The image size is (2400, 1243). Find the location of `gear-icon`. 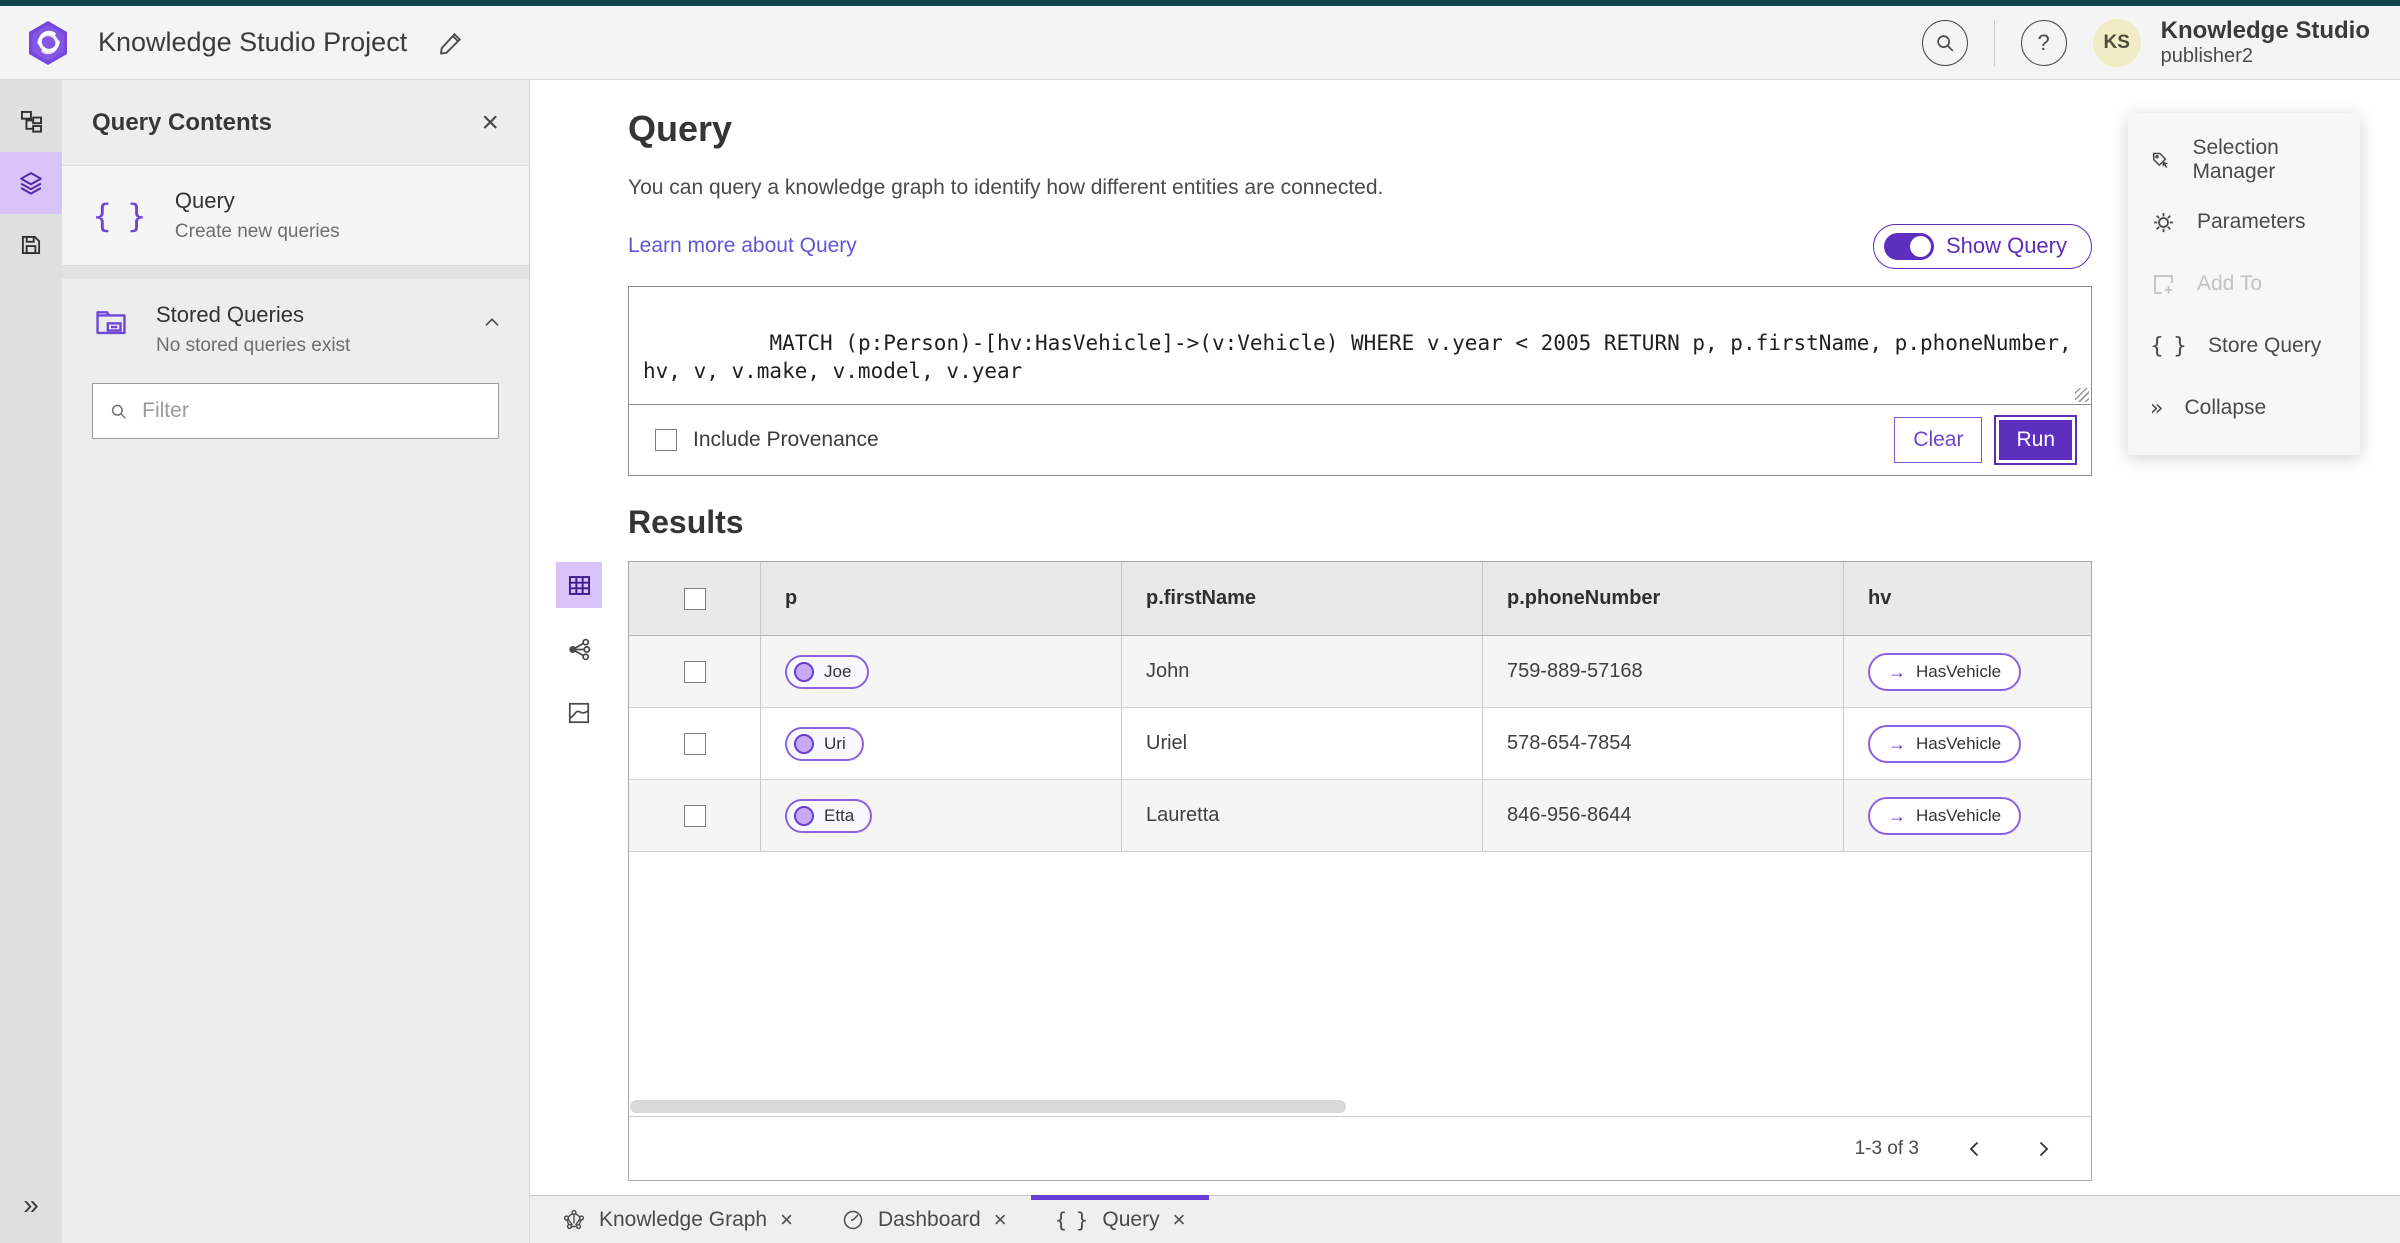

gear-icon is located at coordinates (2163, 222).